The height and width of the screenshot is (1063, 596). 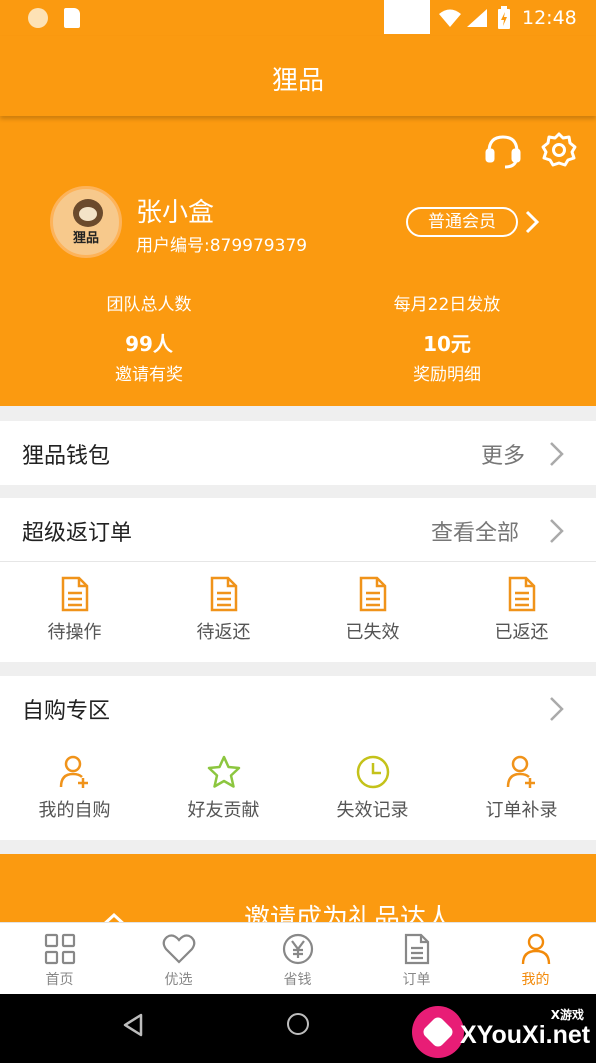 I want to click on stat-value: 99人, so click(x=149, y=344).